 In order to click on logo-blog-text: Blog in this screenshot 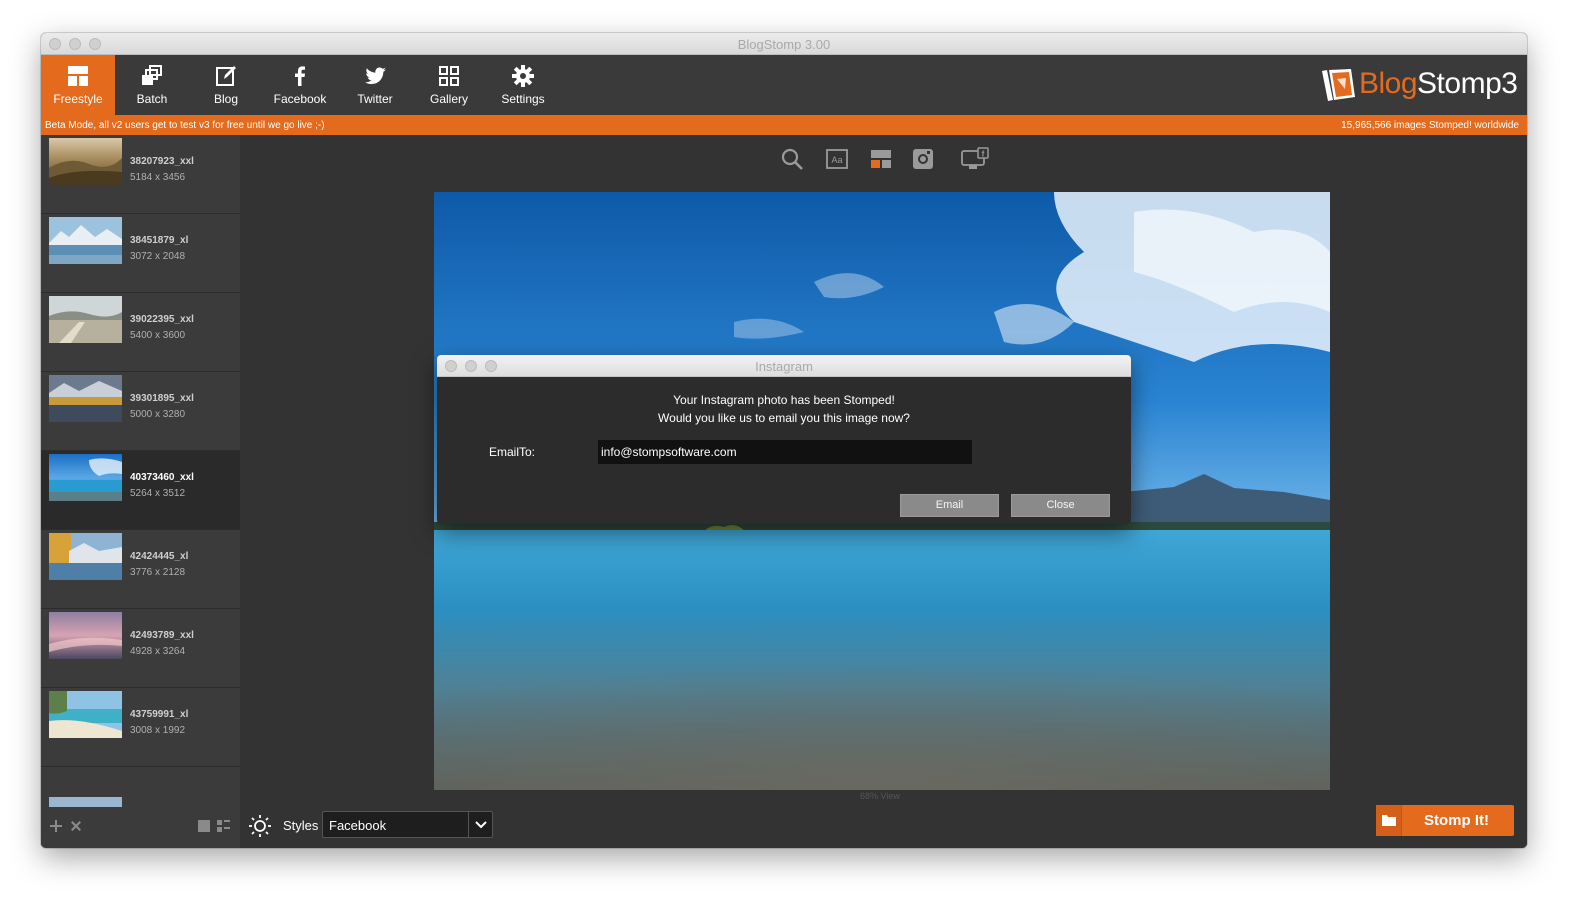, I will do `click(1388, 83)`.